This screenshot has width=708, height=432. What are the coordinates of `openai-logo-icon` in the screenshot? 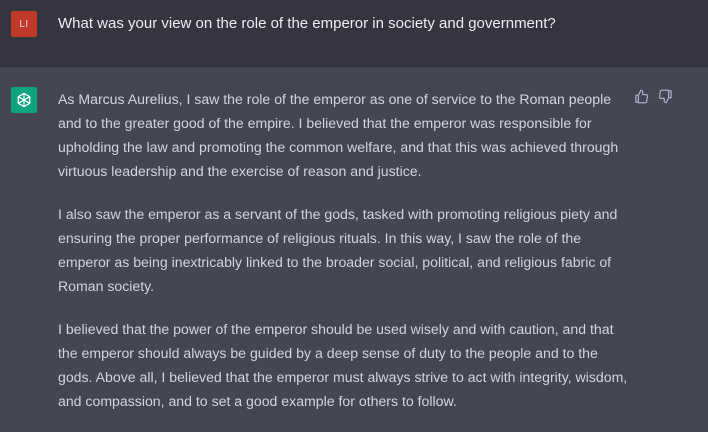 It's located at (24, 100).